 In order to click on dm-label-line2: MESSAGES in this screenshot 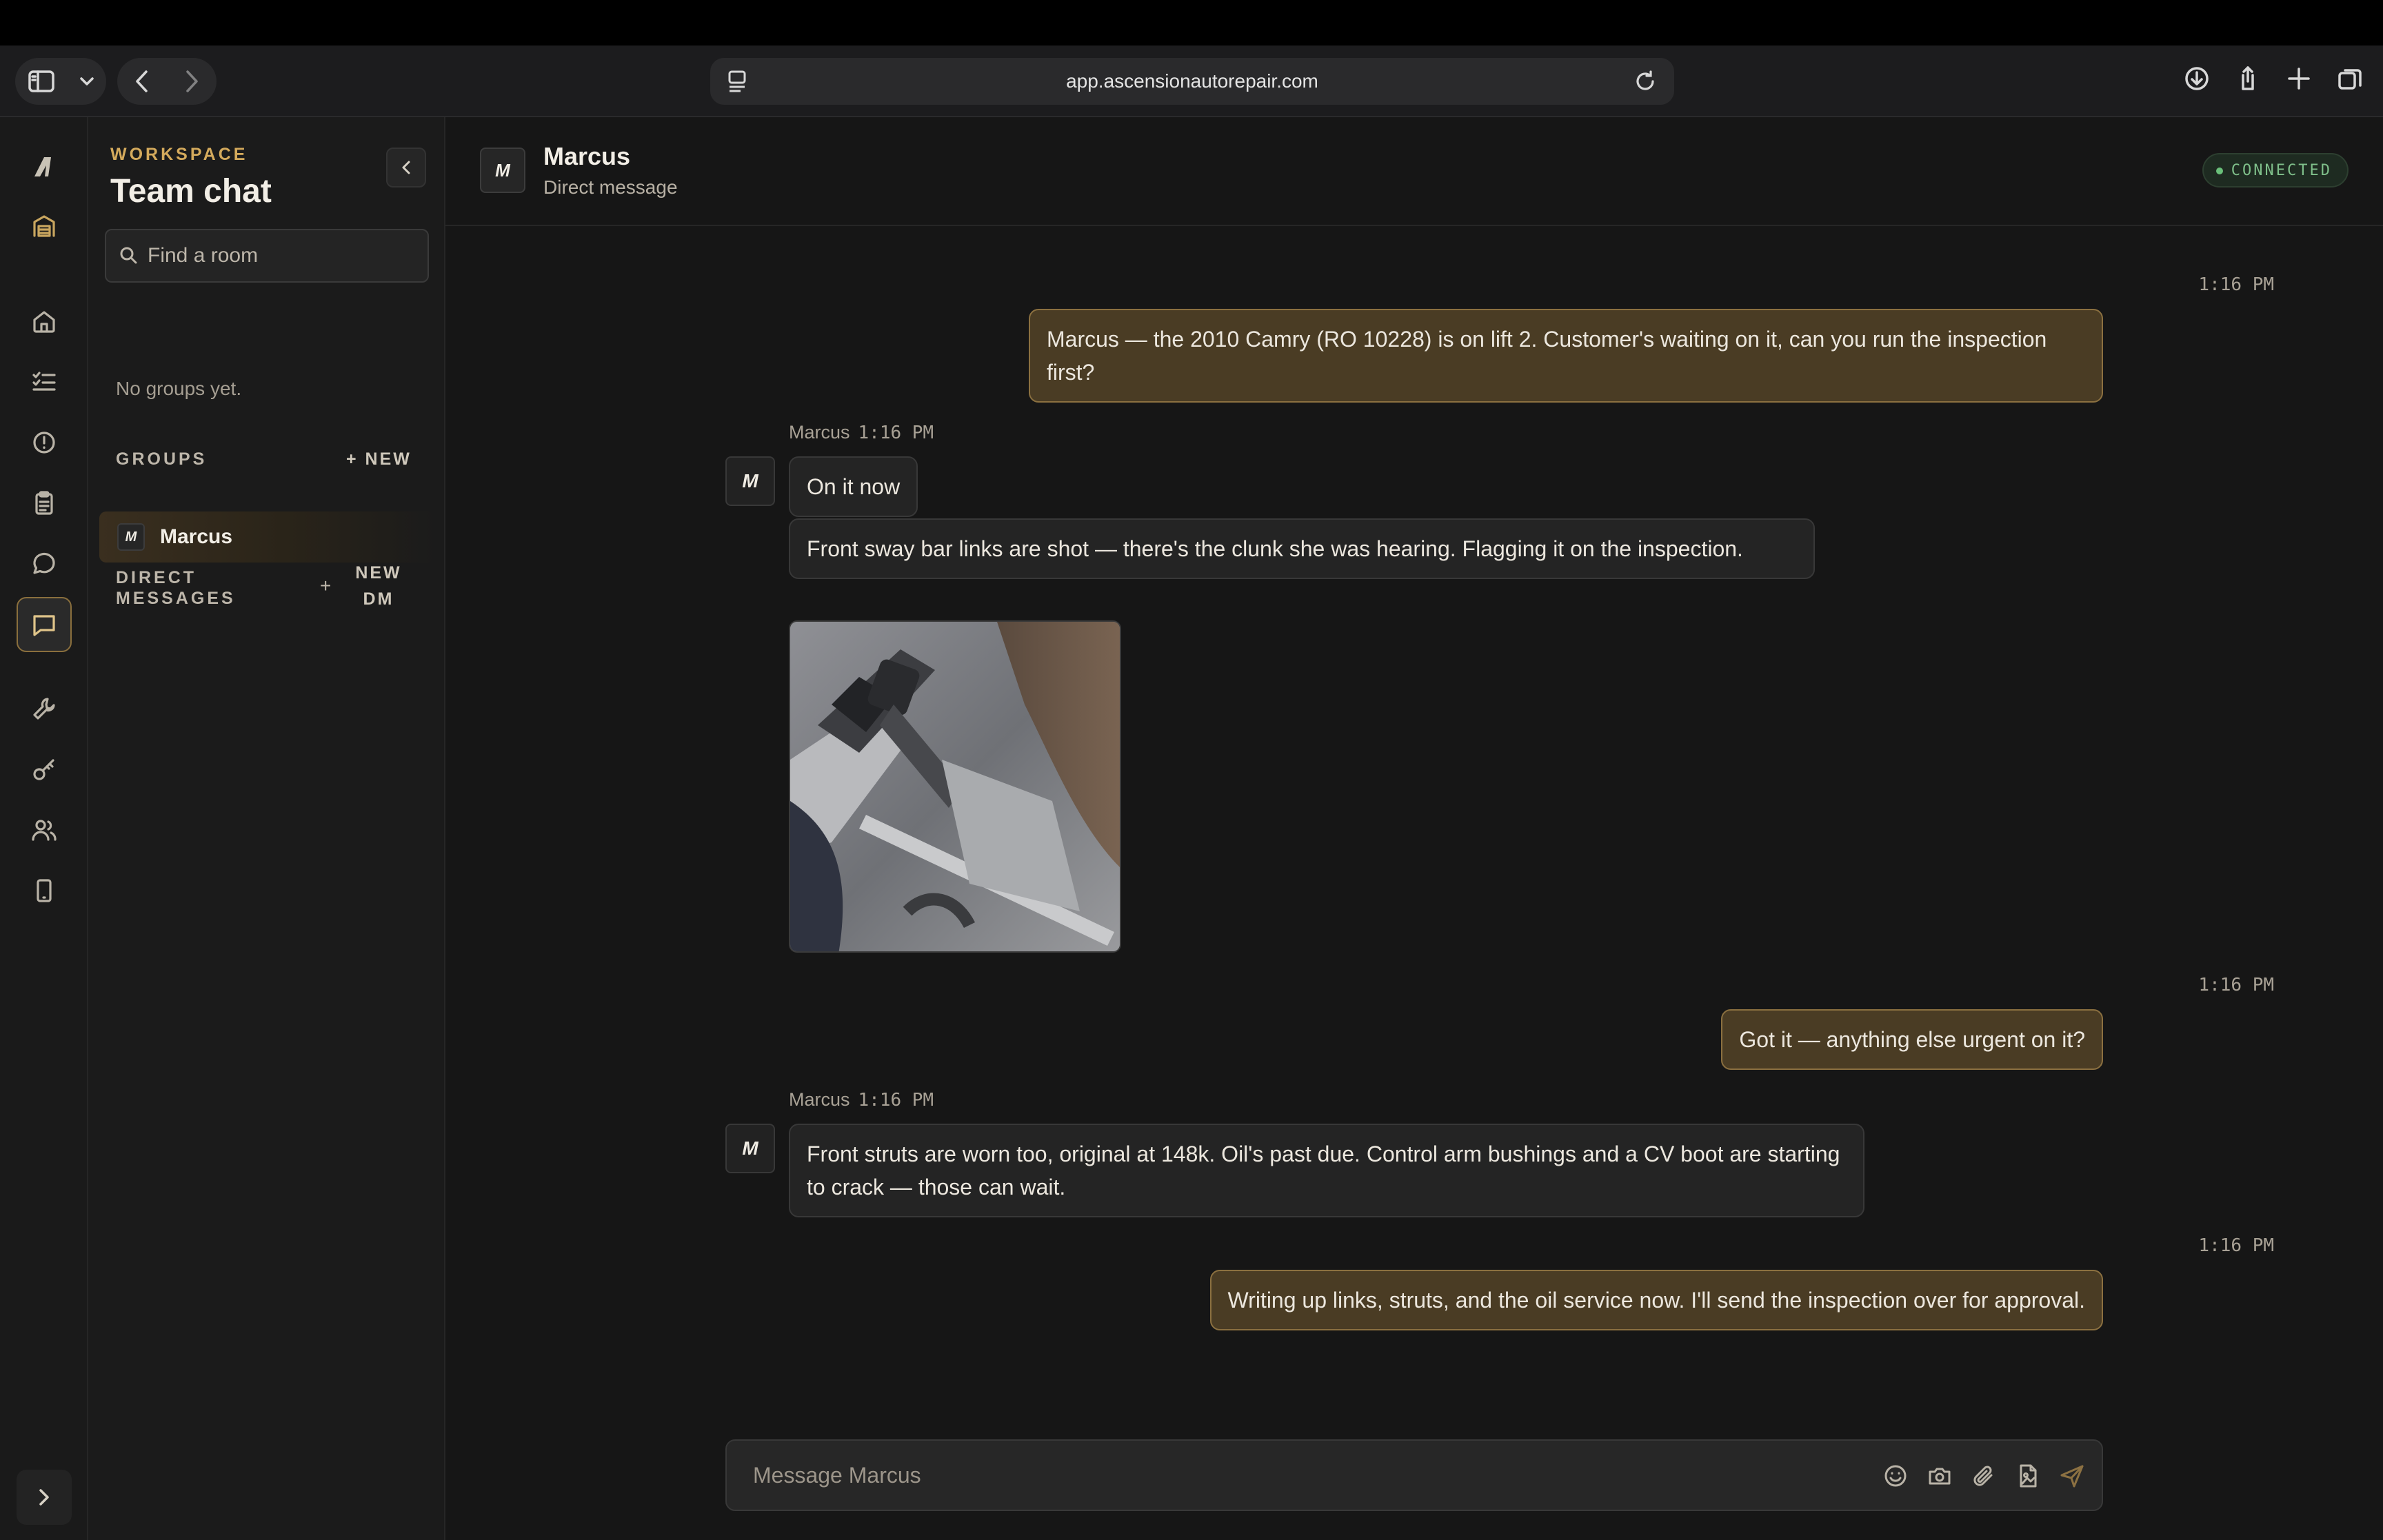, I will do `click(176, 599)`.